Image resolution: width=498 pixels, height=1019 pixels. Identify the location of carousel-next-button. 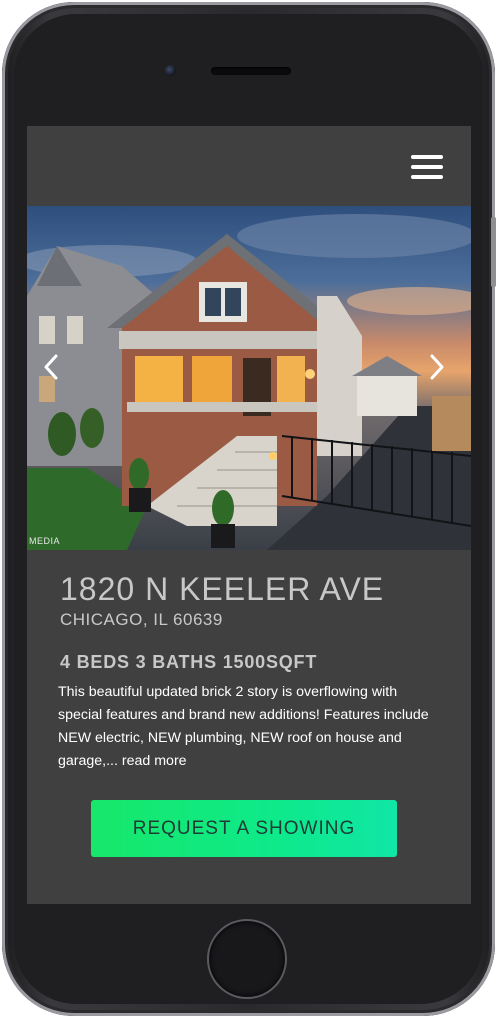
(442, 371).